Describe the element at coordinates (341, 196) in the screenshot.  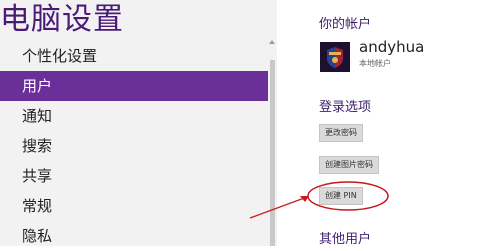
I see `create-pin-button: 创建 PIN` at that location.